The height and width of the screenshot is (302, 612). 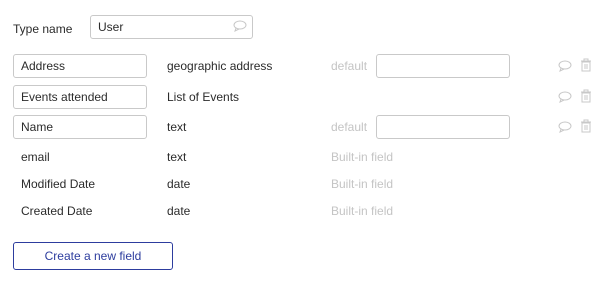 I want to click on type-name-input: User, so click(x=171, y=27).